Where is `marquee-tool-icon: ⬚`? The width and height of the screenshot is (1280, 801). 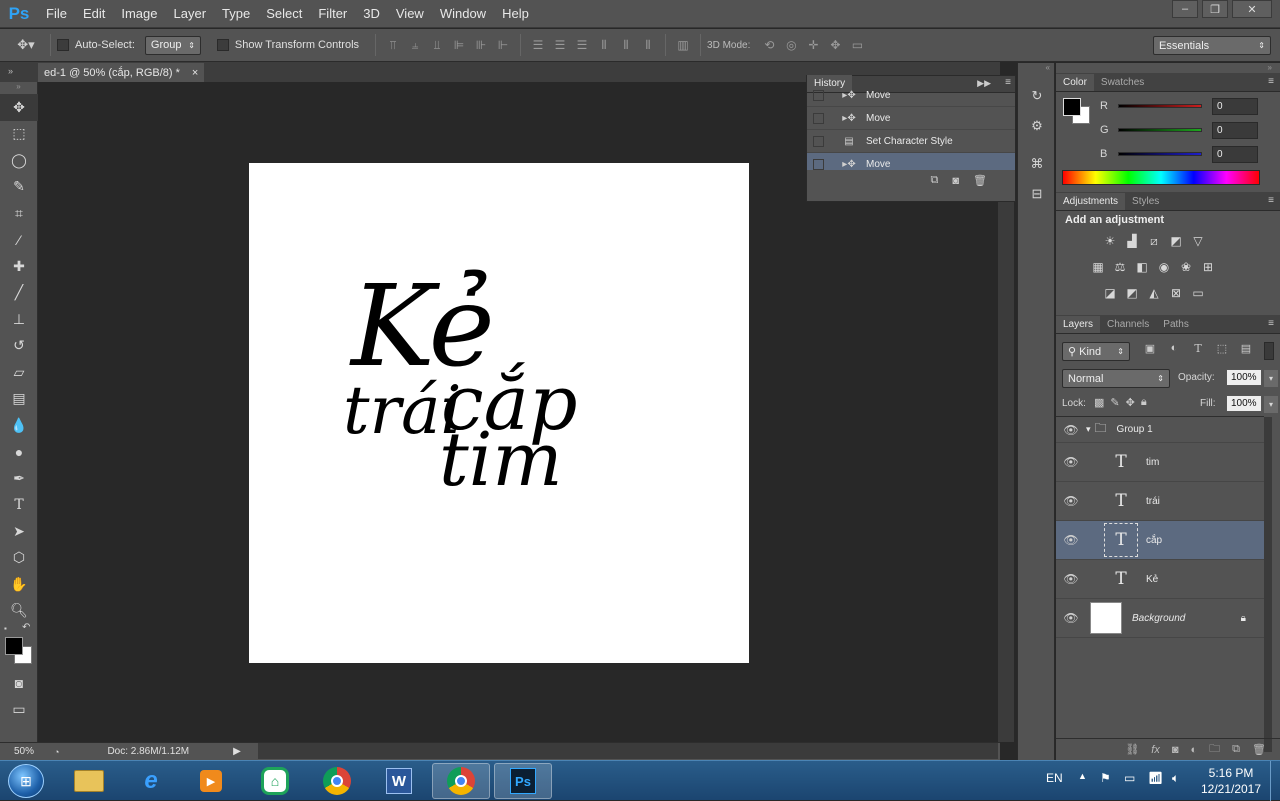 marquee-tool-icon: ⬚ is located at coordinates (19, 134).